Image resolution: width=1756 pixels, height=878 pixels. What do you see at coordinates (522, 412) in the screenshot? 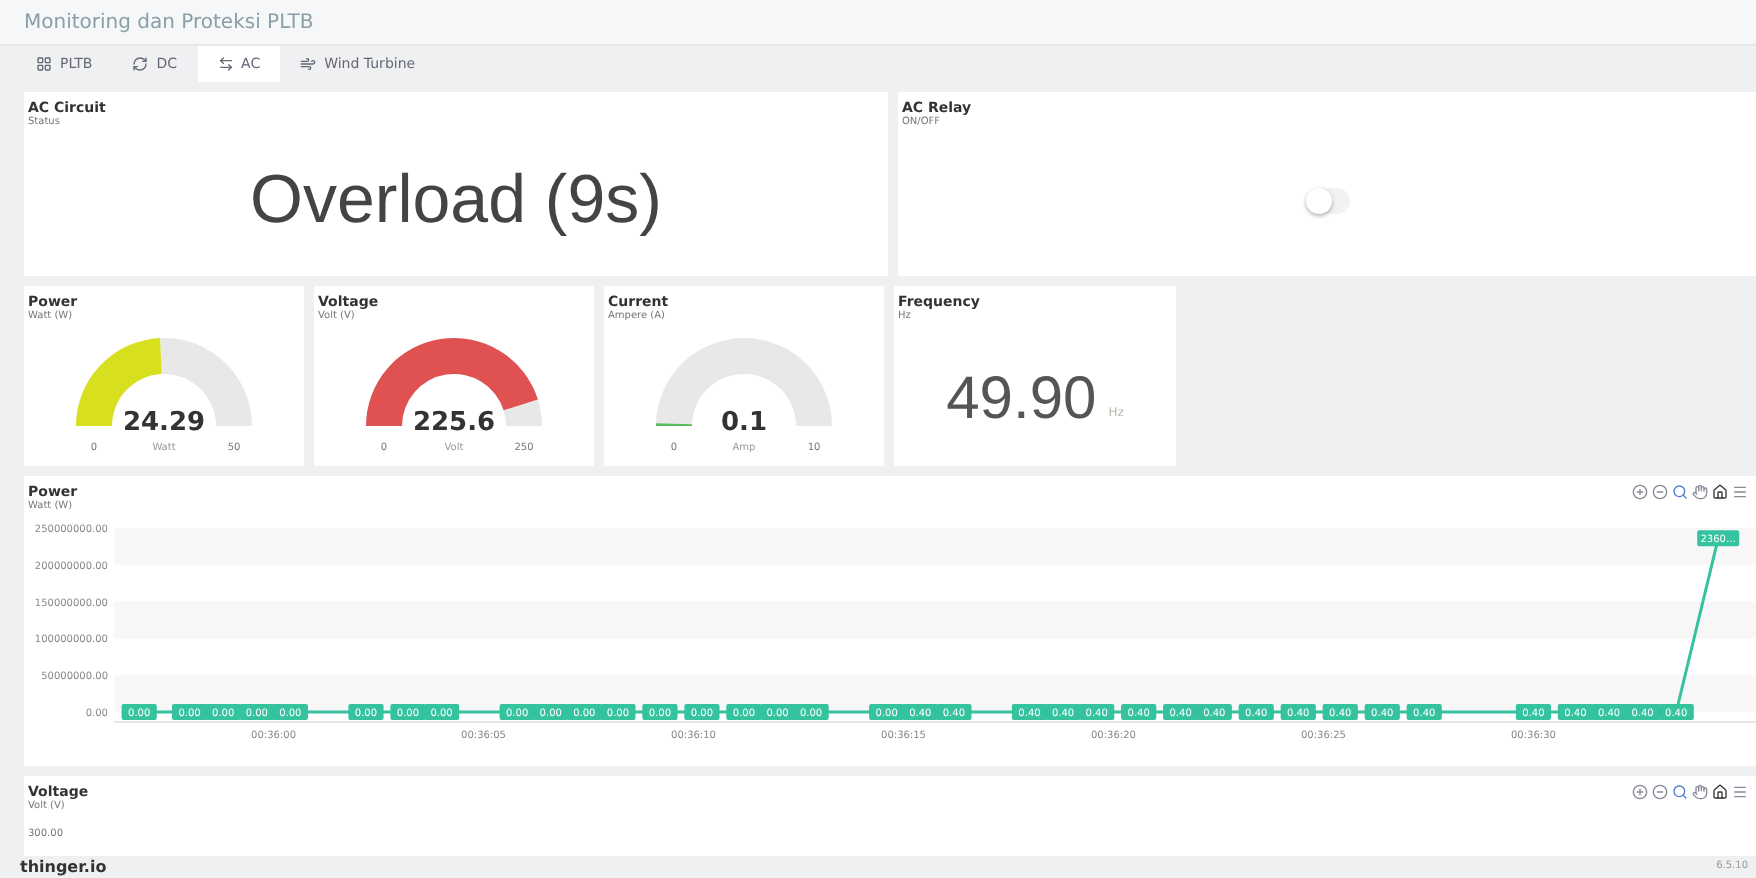
I see `gauge-track` at bounding box center [522, 412].